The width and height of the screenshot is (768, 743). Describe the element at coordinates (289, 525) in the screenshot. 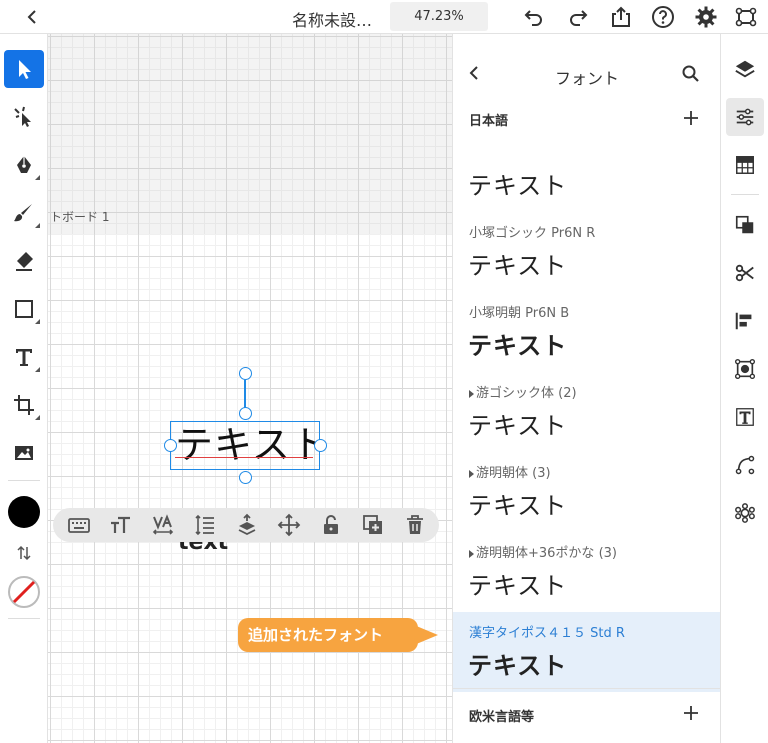

I see `move-icon` at that location.